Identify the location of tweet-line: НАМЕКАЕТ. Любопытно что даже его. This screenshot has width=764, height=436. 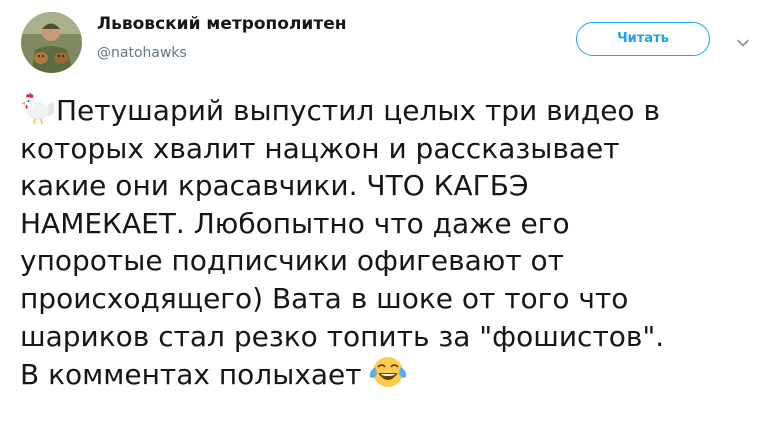
(295, 223).